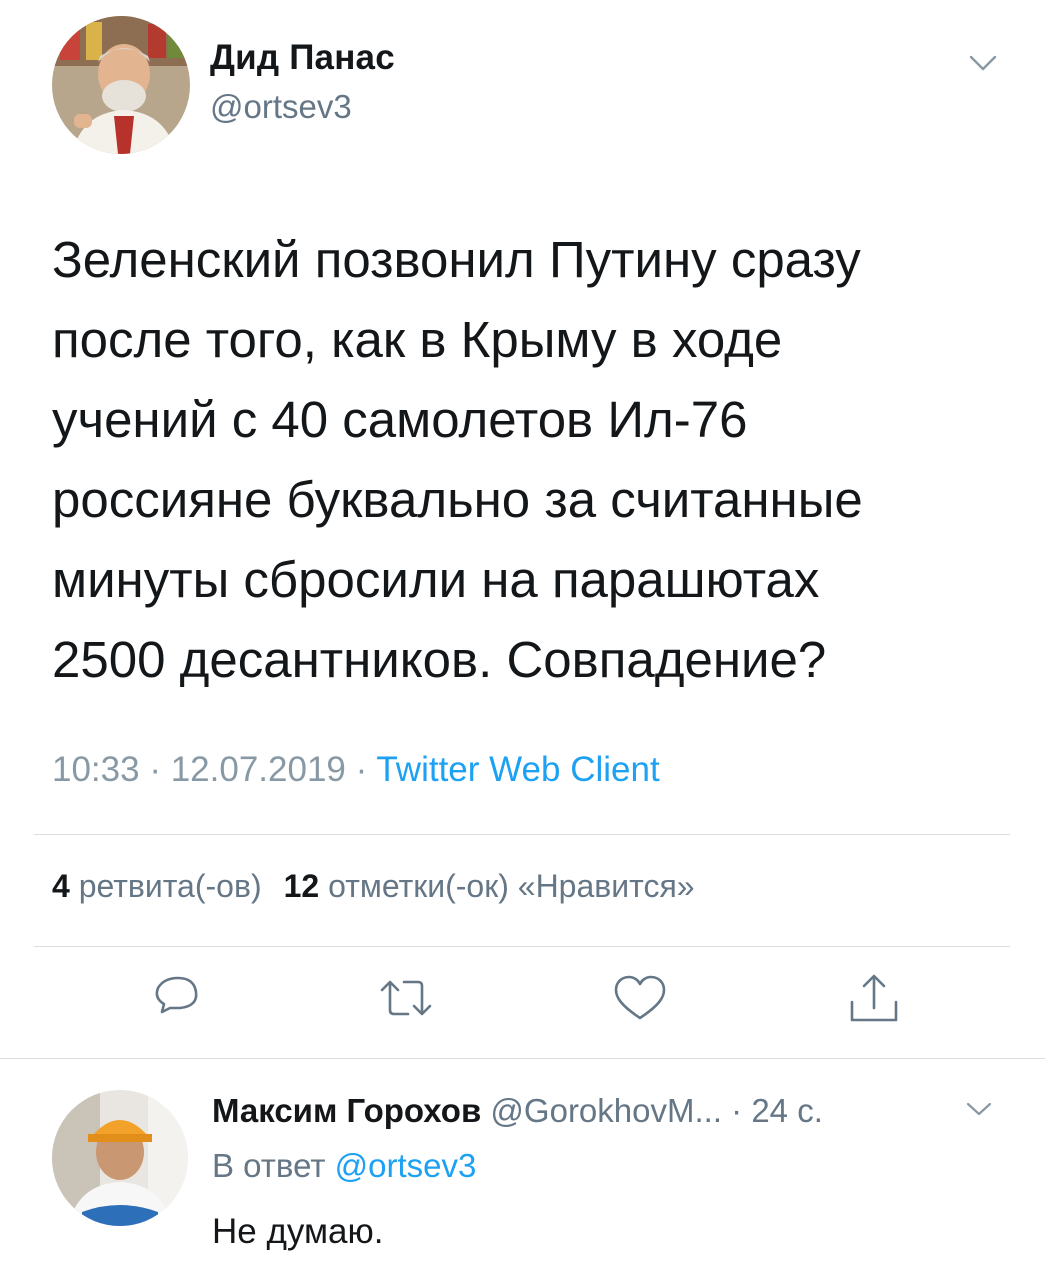  Describe the element at coordinates (170, 886) in the screenshot. I see `retweet-label: ретвита(-ов)` at that location.